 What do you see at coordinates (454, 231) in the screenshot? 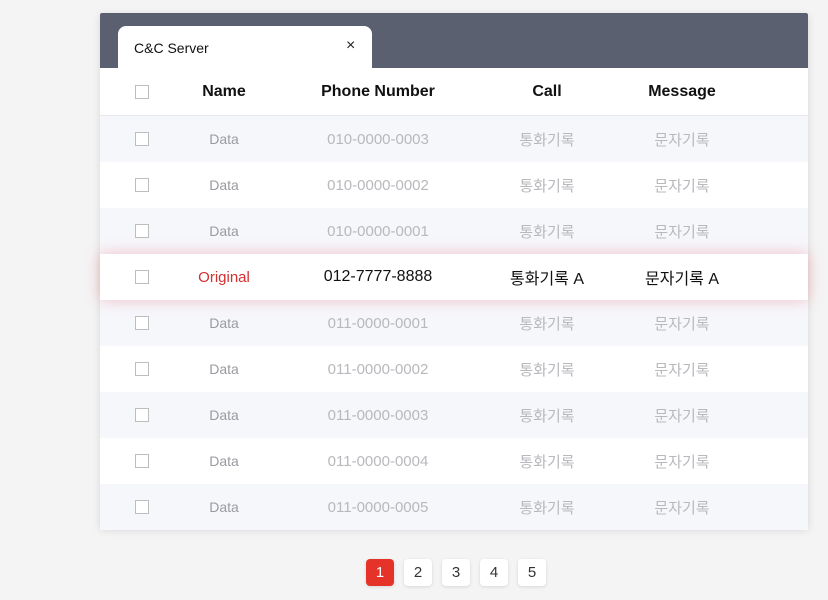
I see `table-row: Data 010-0000-0001 통화기록 문자기록` at bounding box center [454, 231].